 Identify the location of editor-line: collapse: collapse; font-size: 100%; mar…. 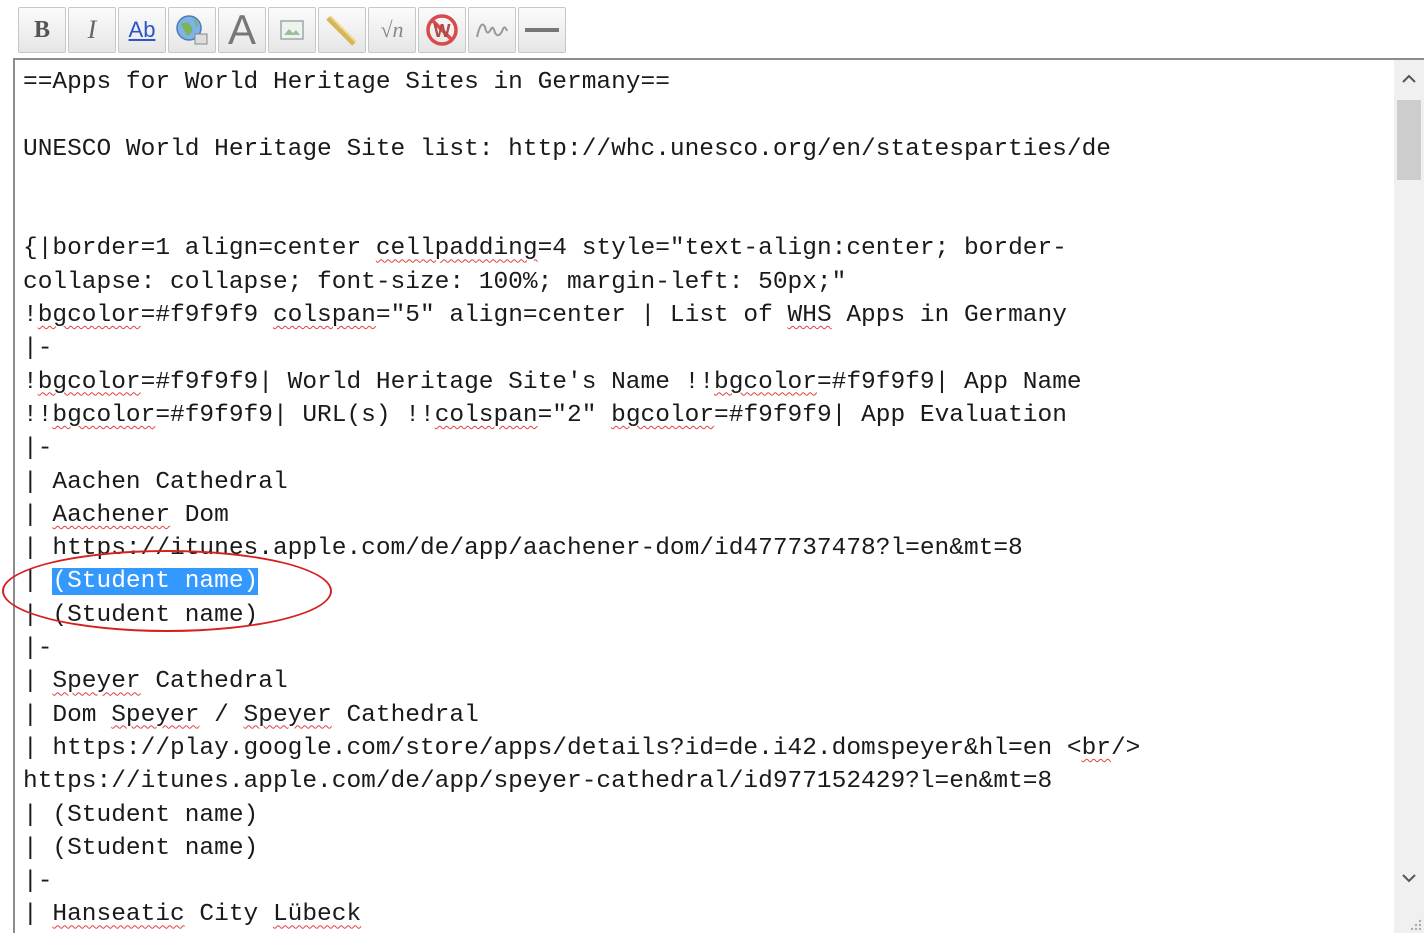
(435, 282).